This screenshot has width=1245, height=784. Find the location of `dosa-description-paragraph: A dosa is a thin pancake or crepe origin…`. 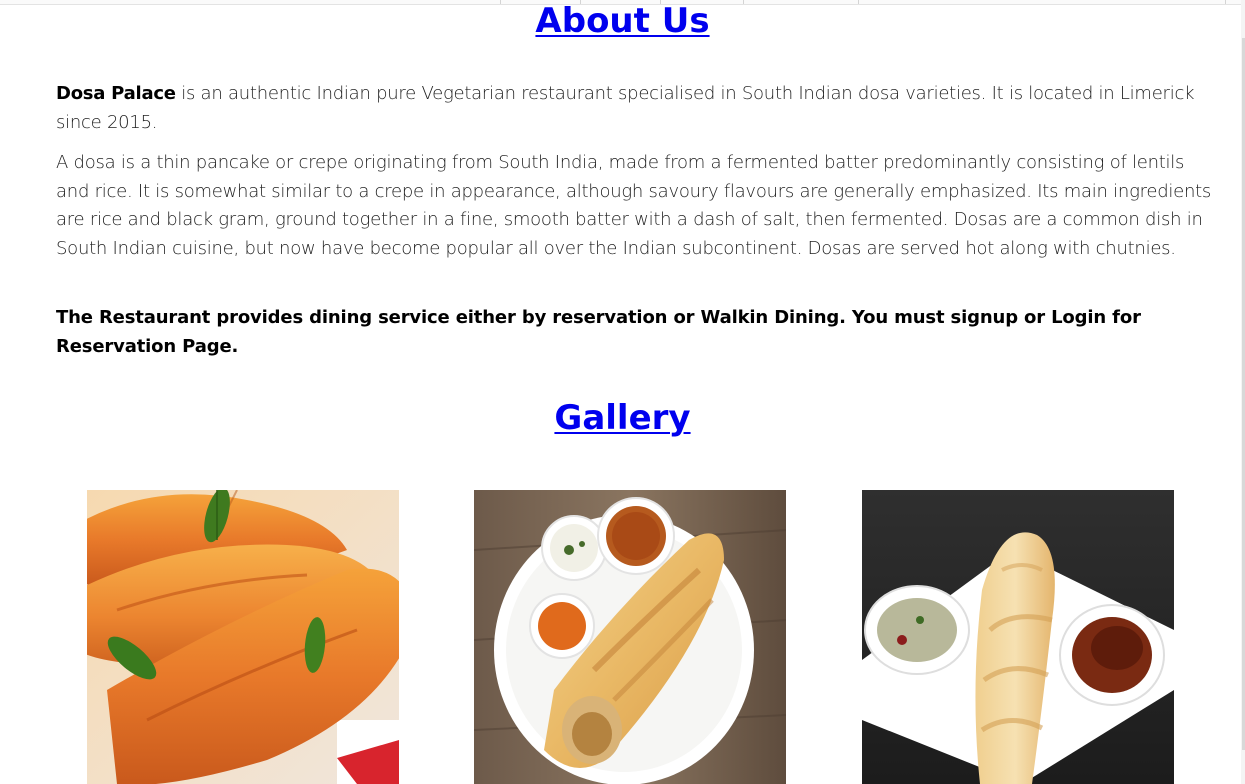

dosa-description-paragraph: A dosa is a thin pancake or crepe origin… is located at coordinates (634, 205).